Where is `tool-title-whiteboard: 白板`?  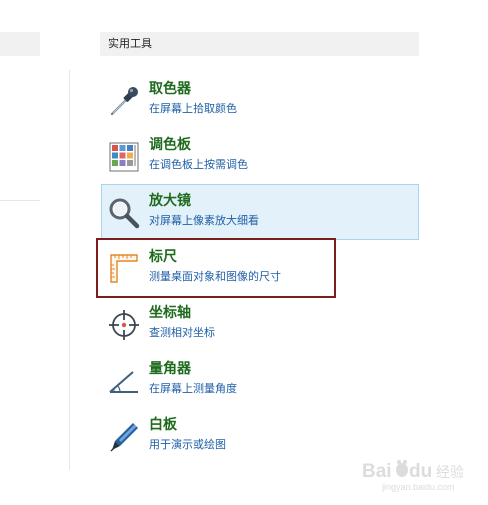
tool-title-whiteboard: 白板 is located at coordinates (163, 425).